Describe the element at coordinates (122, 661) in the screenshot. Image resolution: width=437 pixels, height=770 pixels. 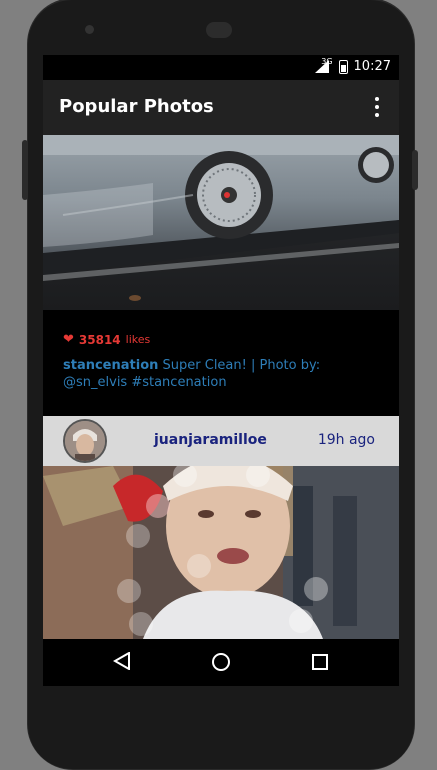
I see `back-icon` at that location.